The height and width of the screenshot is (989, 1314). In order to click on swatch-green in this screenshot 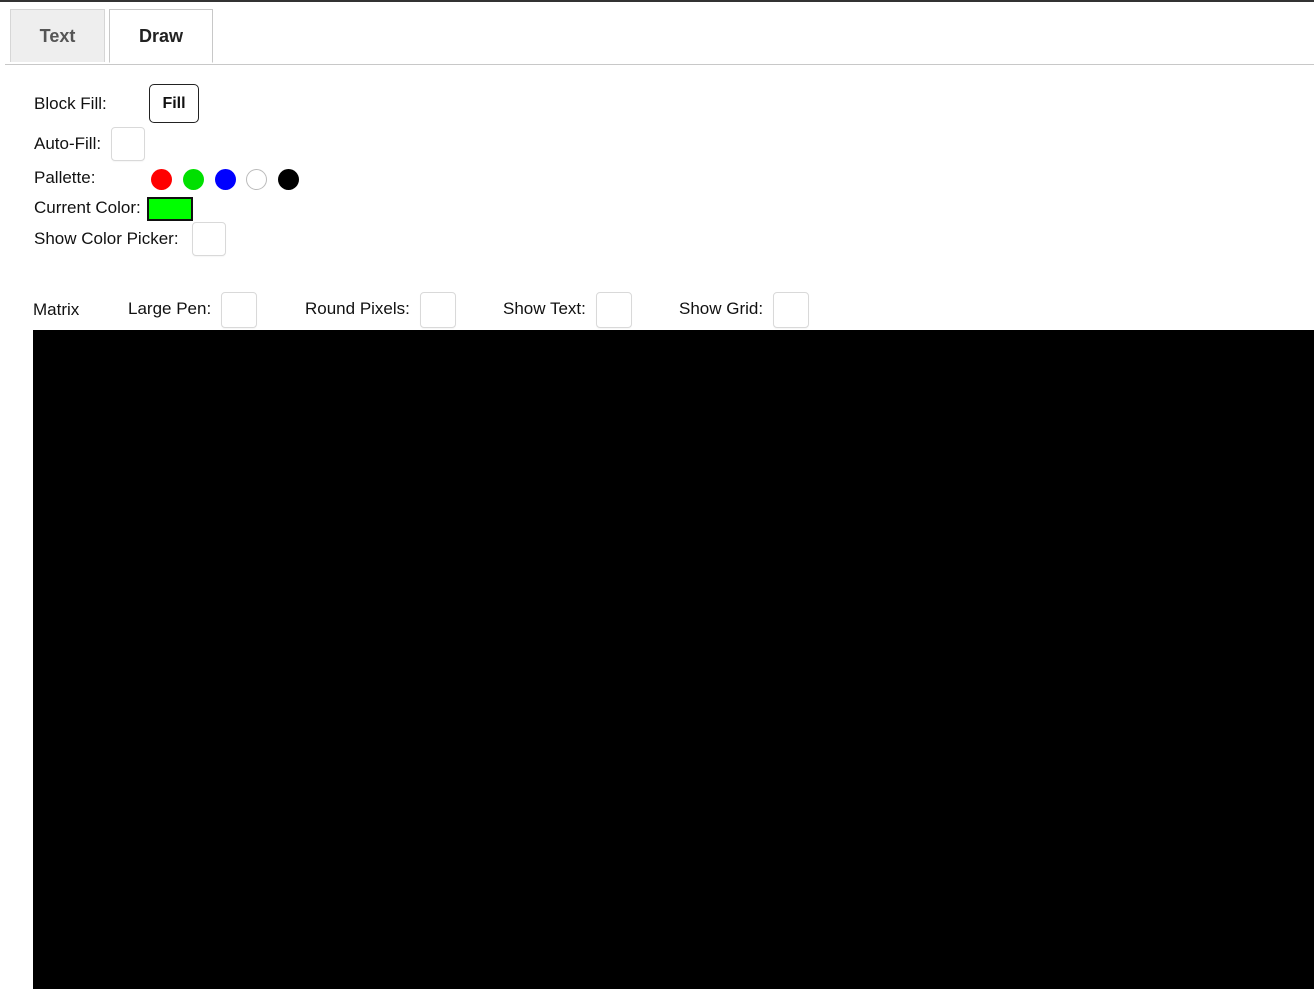, I will do `click(193, 179)`.